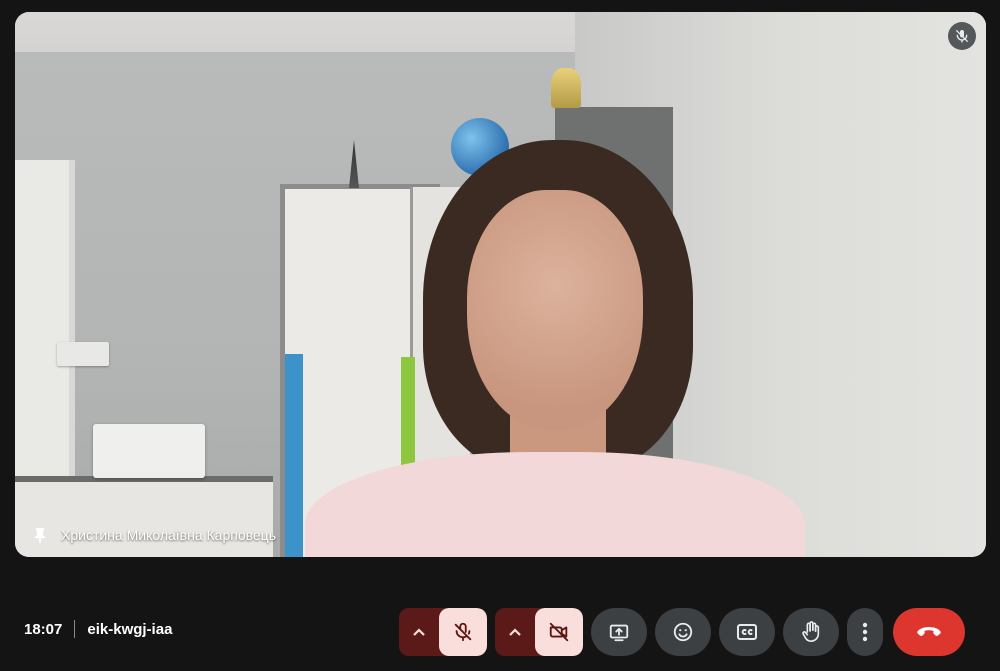 This screenshot has width=1000, height=671. I want to click on mic-toggle-button, so click(463, 632).